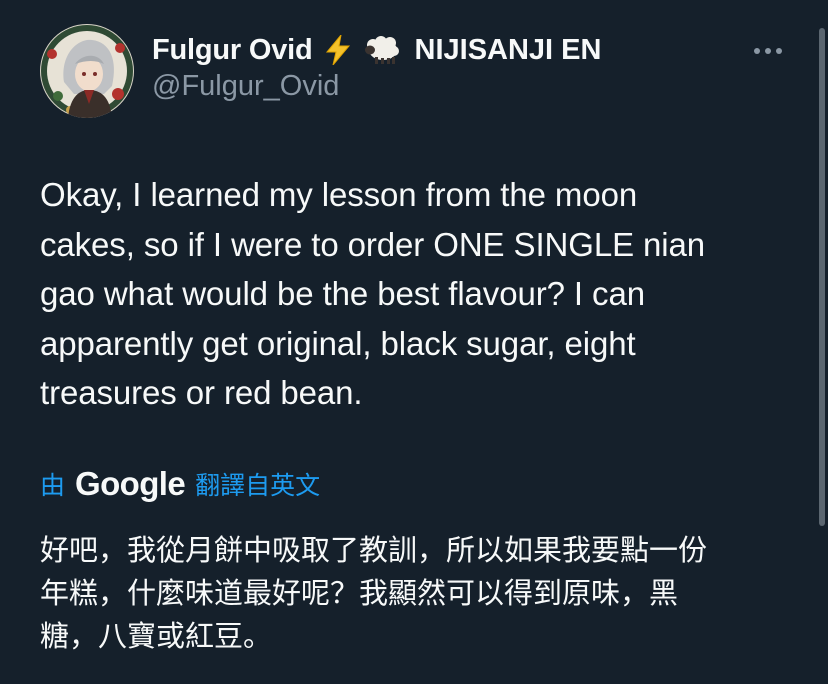 This screenshot has height=684, width=828. What do you see at coordinates (822, 277) in the screenshot?
I see `scrollbar-thumb` at bounding box center [822, 277].